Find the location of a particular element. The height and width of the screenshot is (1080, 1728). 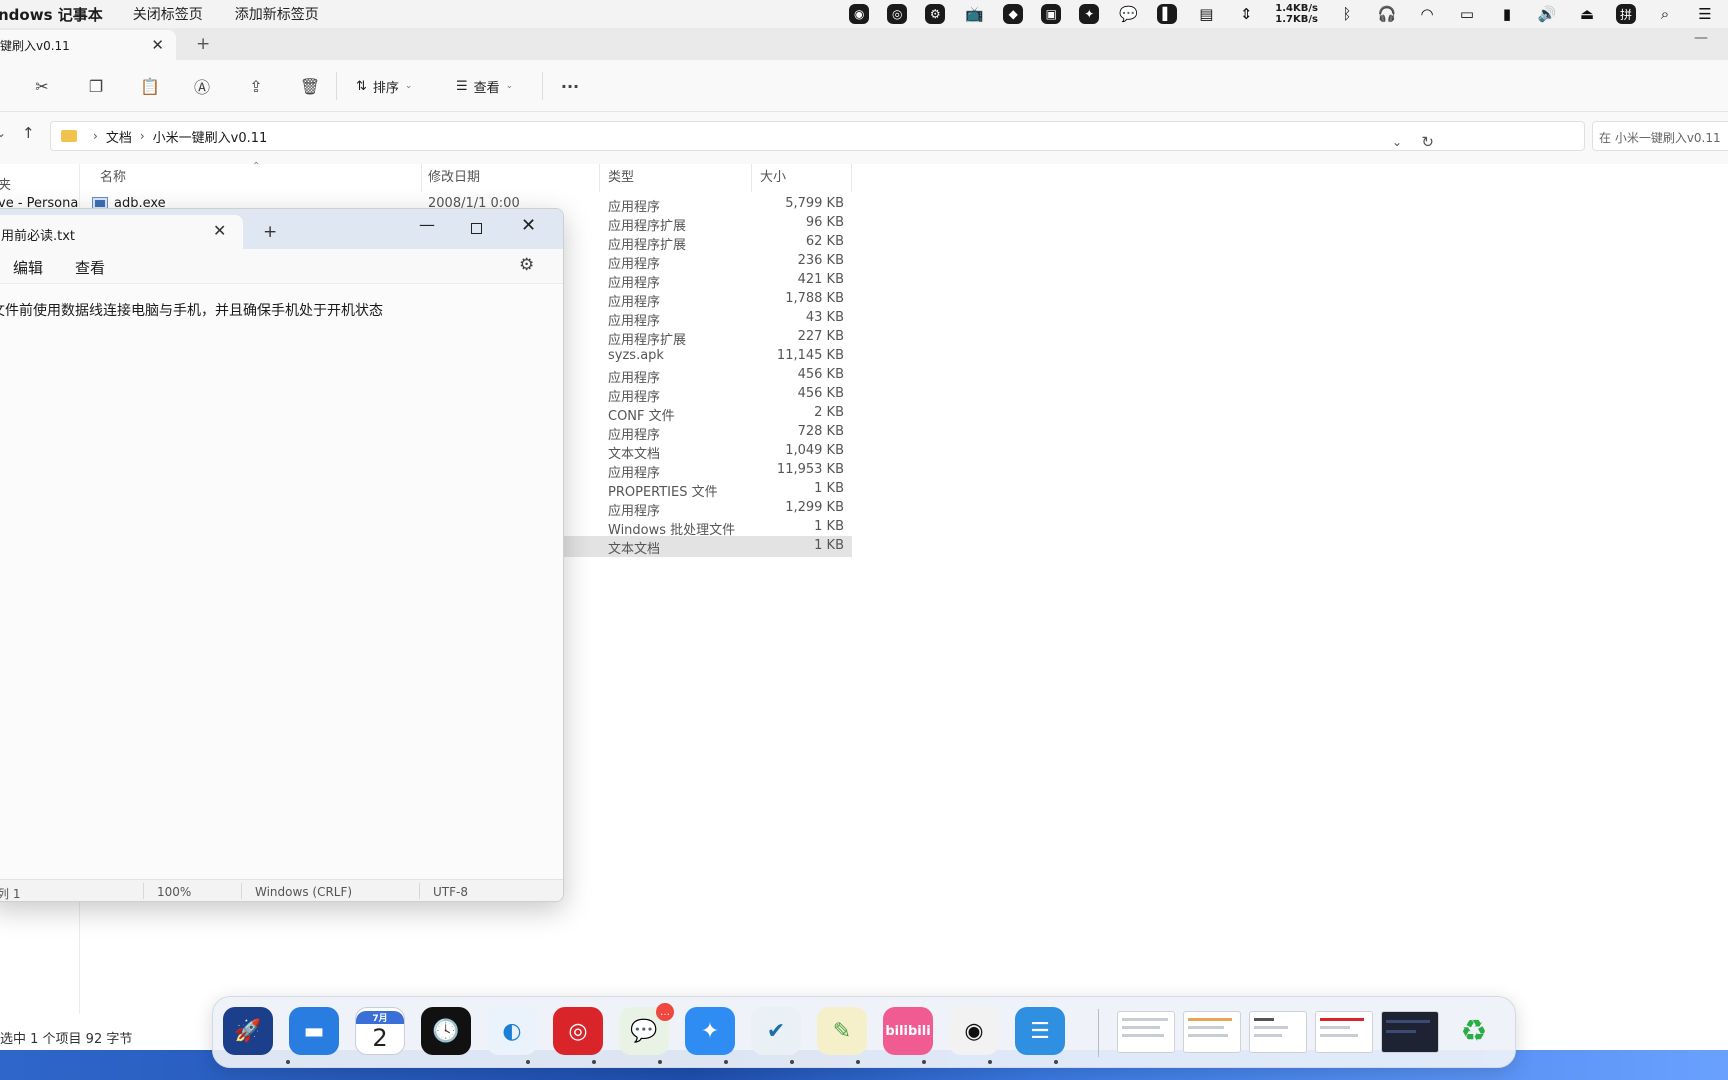

explorer-toolbar: ✂ ❐ 📋 Ⓐ ⇪ 🗑 ⇅ 排序 ⌄ ☰ 查看 ⌄ ··· is located at coordinates (864, 86).